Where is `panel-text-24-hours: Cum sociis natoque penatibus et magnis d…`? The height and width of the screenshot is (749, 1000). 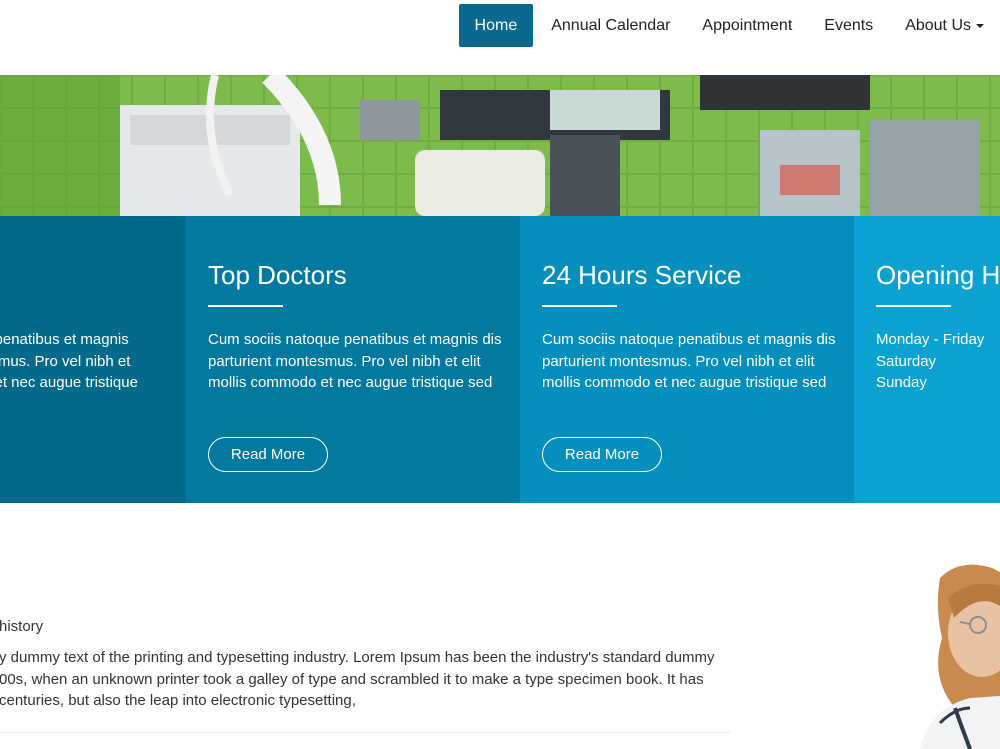
panel-text-24-hours: Cum sociis natoque penatibus et magnis d… is located at coordinates (689, 361).